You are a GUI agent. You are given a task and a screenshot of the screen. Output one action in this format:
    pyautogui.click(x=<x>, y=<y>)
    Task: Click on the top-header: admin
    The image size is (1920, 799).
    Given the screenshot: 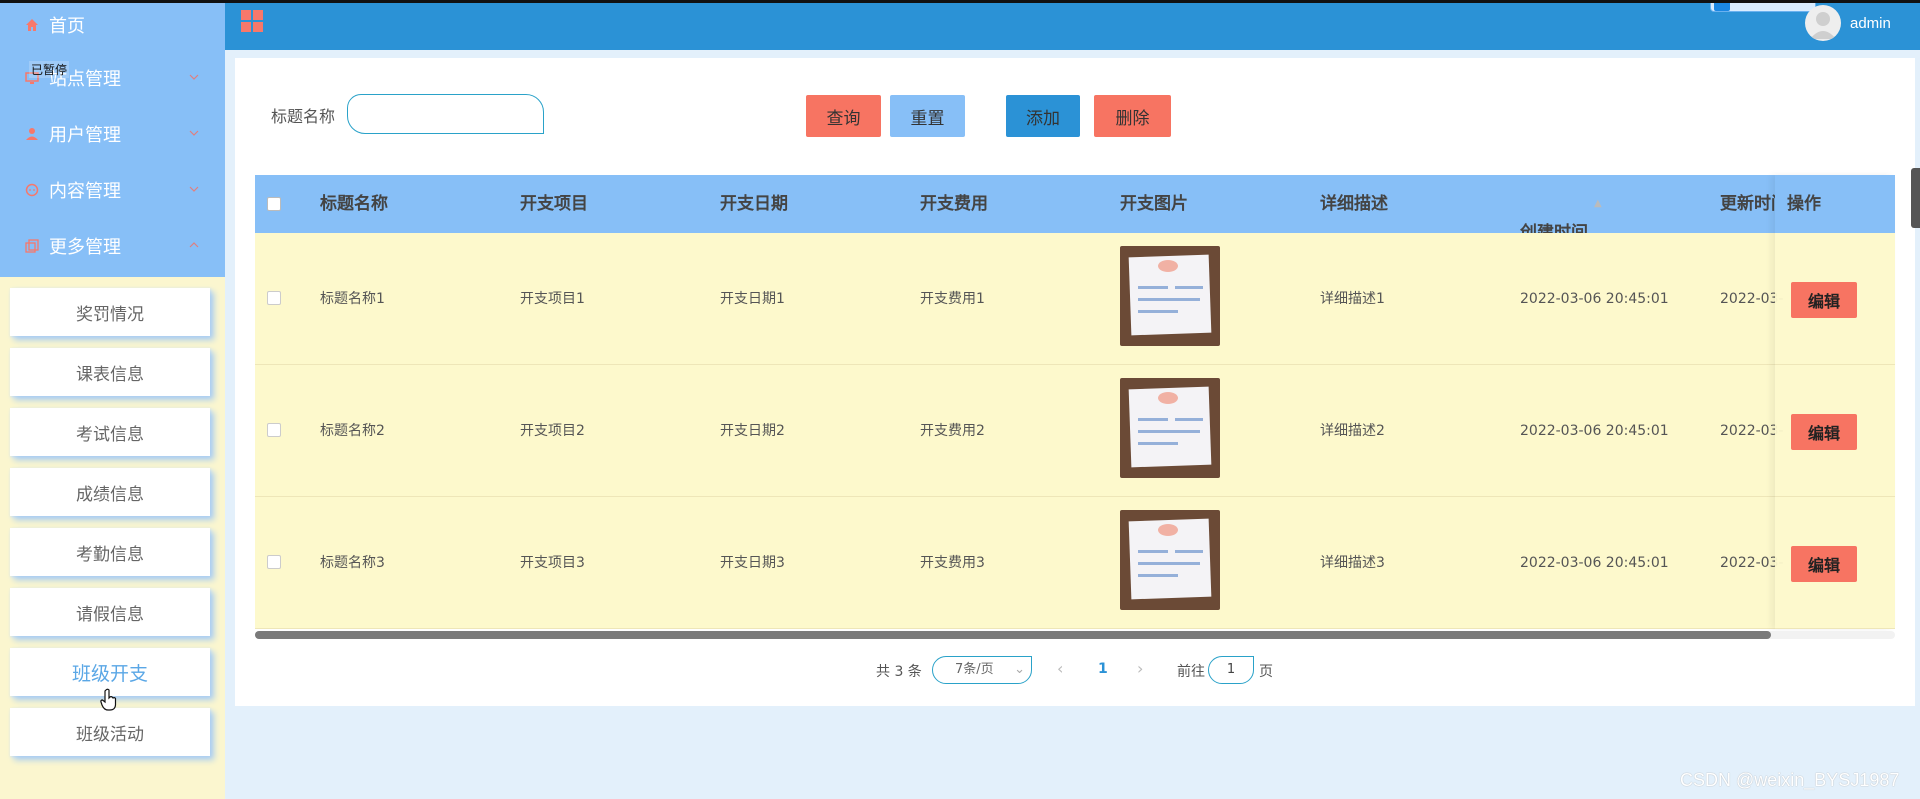 What is the action you would take?
    pyautogui.click(x=1072, y=25)
    